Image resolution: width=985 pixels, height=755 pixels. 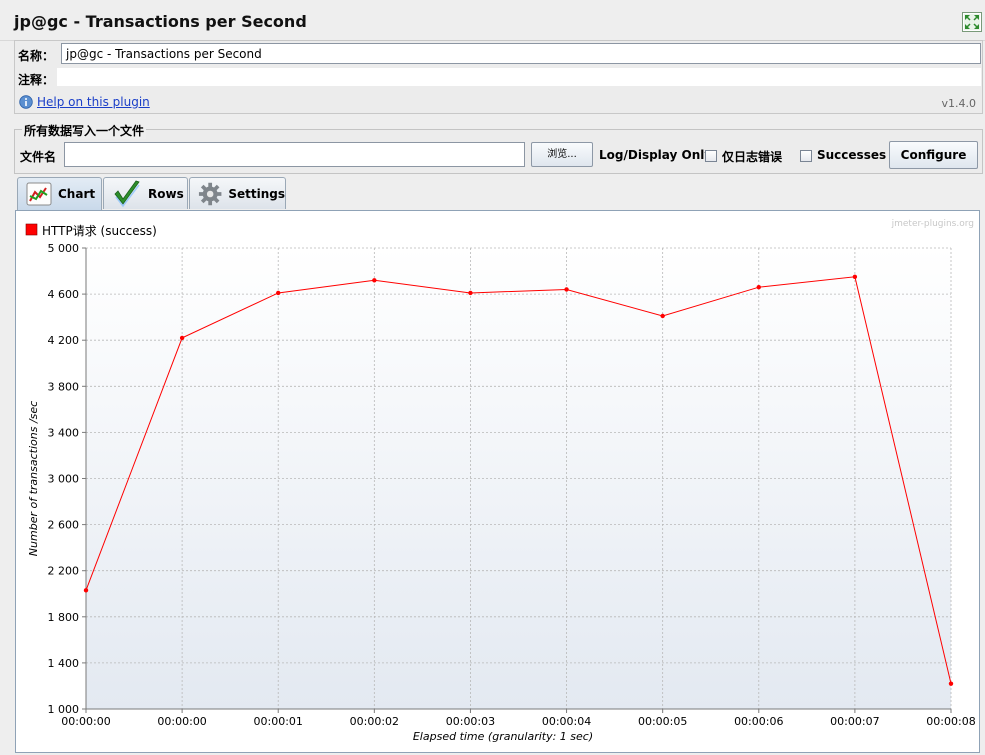 I want to click on window-title: jp@gc - Transactions per Second, so click(x=160, y=21).